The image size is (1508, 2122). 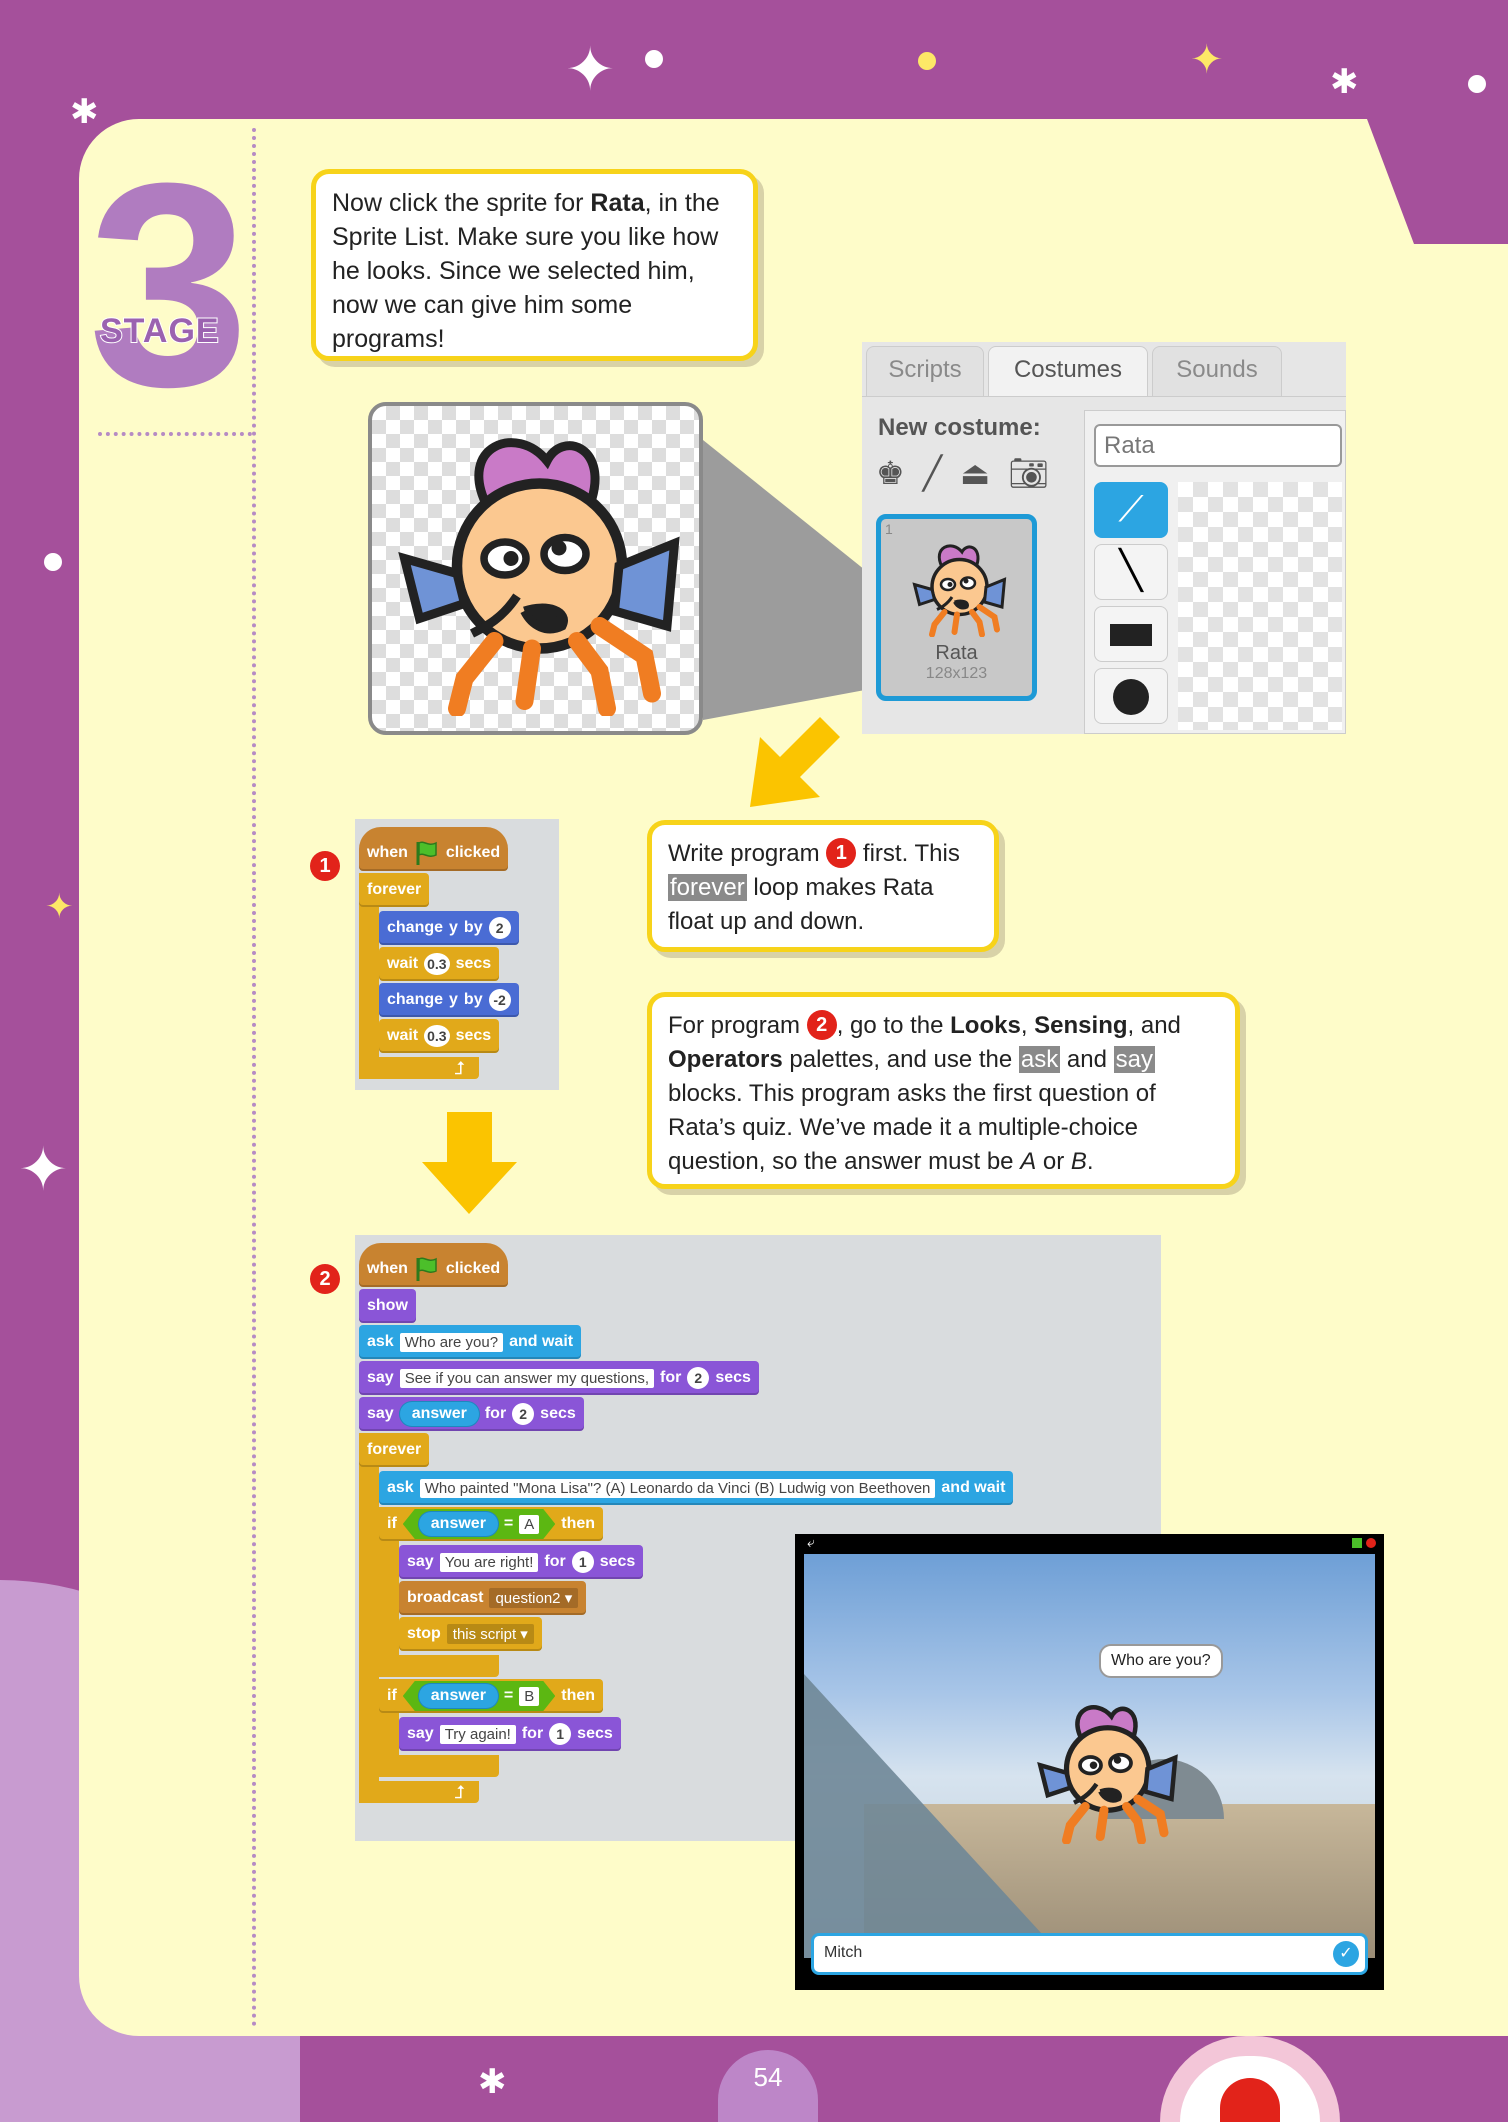 What do you see at coordinates (1028, 1161) in the screenshot?
I see `callout-italic: A` at bounding box center [1028, 1161].